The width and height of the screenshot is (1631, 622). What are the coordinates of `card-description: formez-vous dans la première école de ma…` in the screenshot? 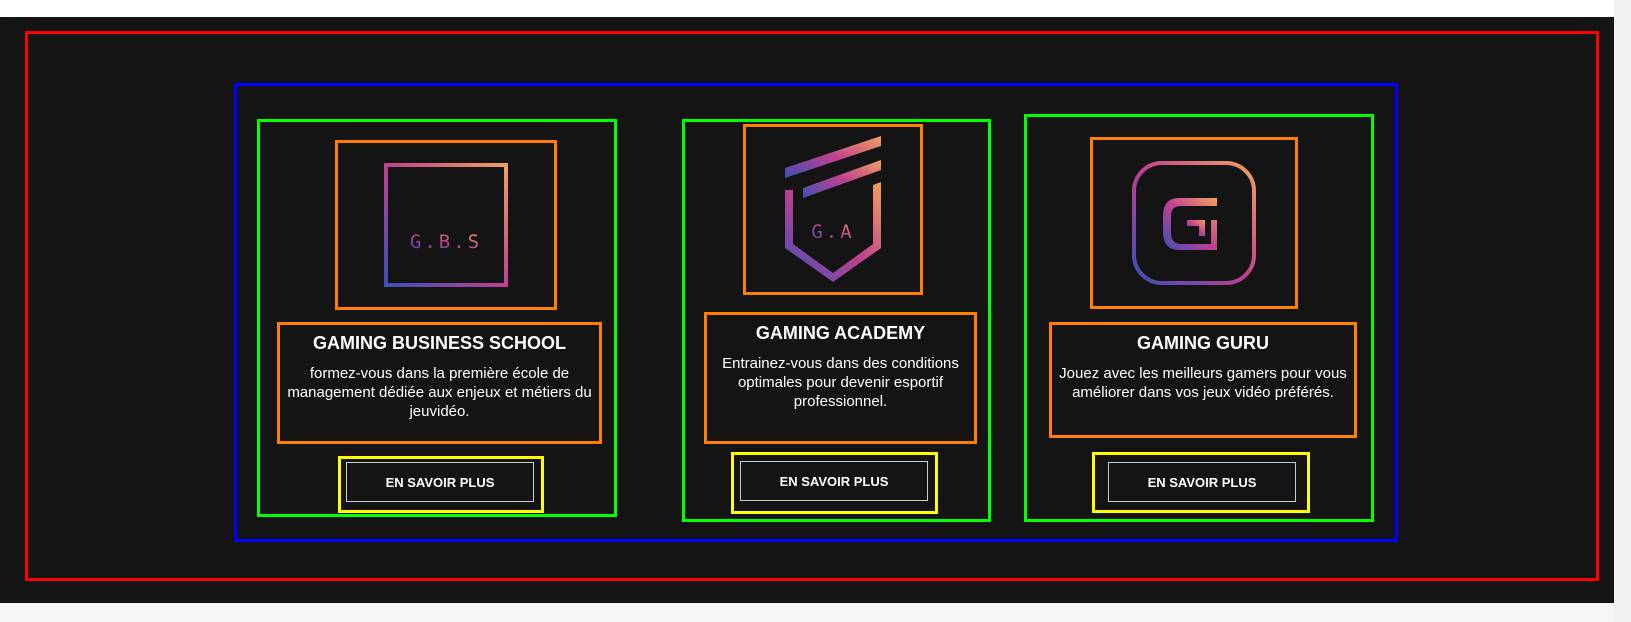 It's located at (439, 392).